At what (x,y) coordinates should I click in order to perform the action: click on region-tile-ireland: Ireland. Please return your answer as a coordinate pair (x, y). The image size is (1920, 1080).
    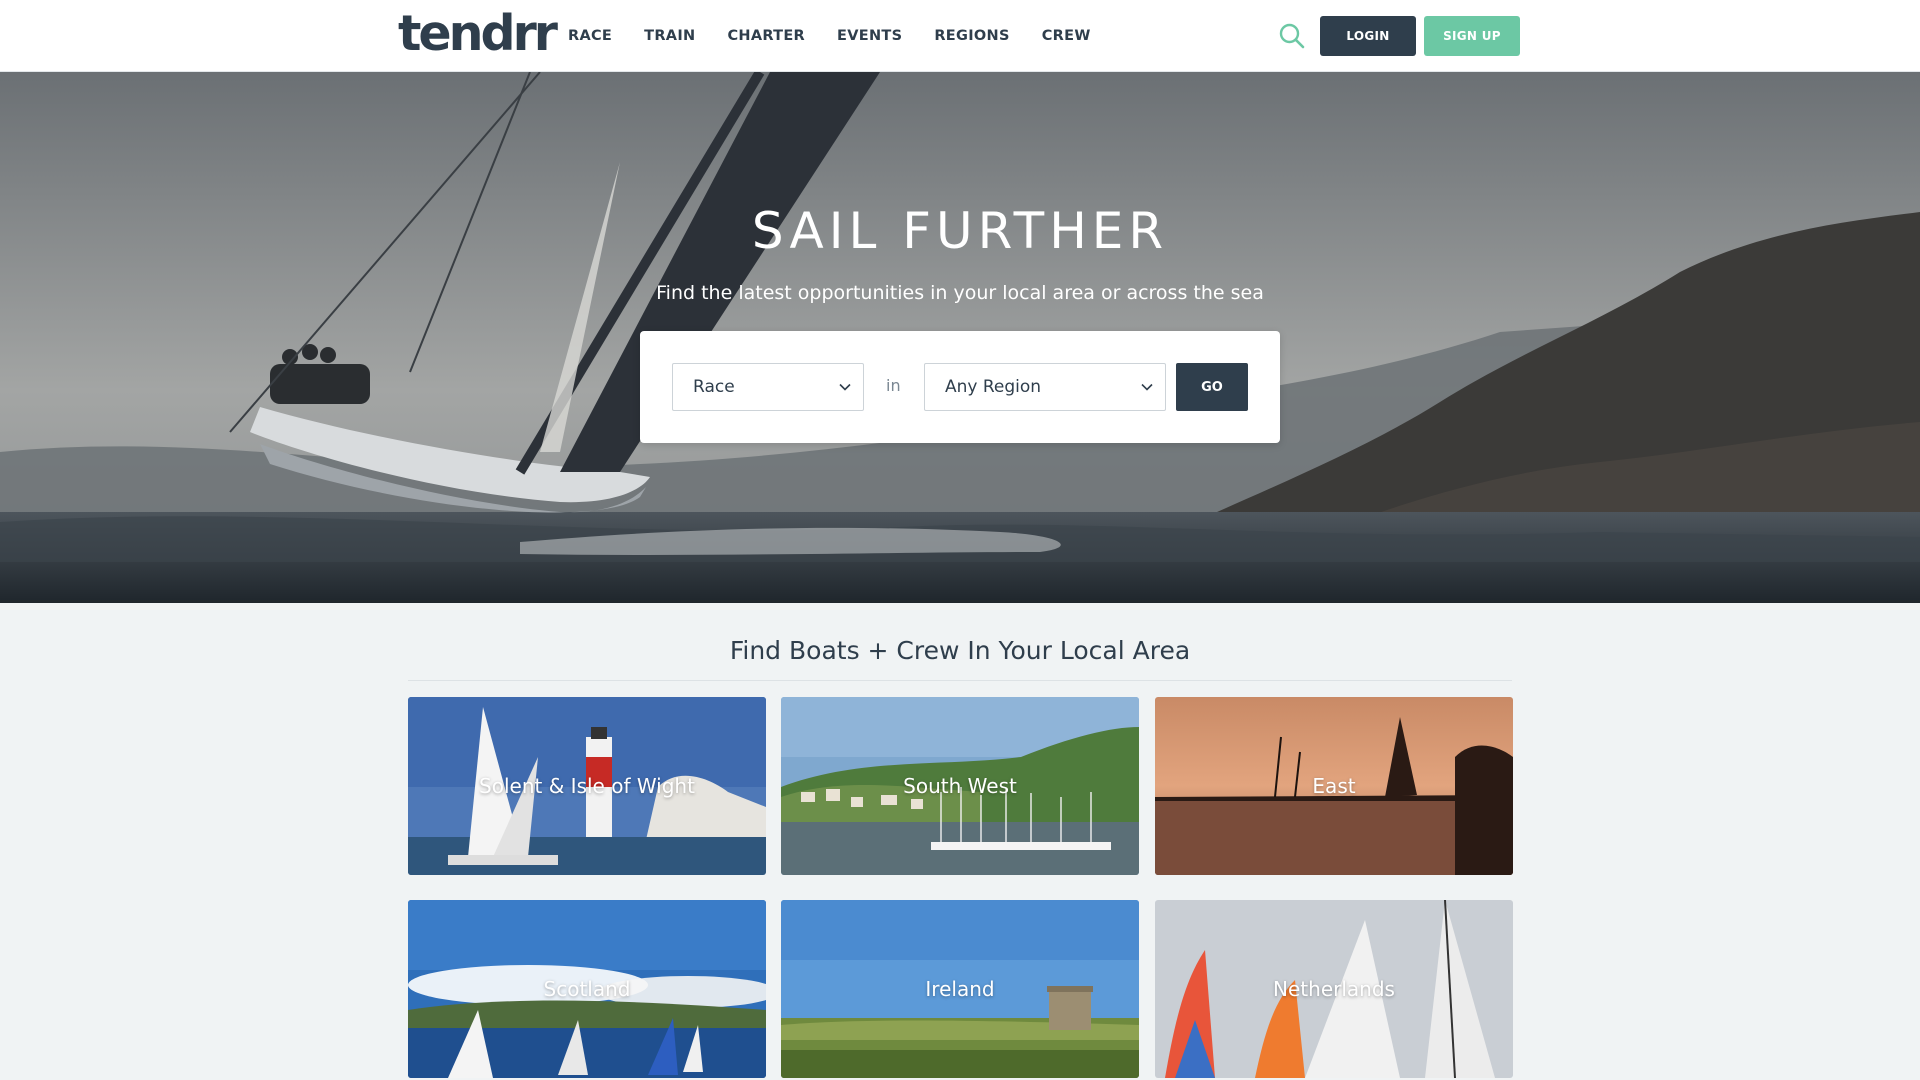
    Looking at the image, I should click on (960, 989).